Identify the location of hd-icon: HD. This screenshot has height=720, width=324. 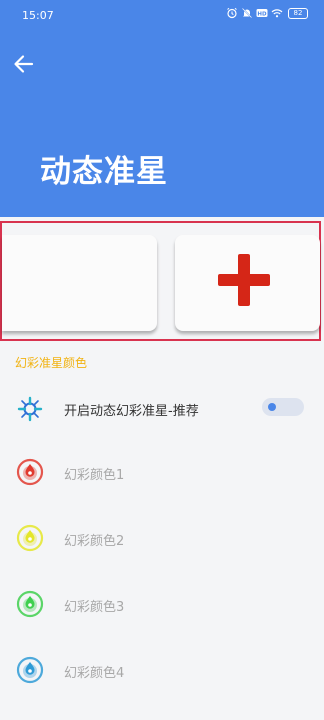
(262, 13).